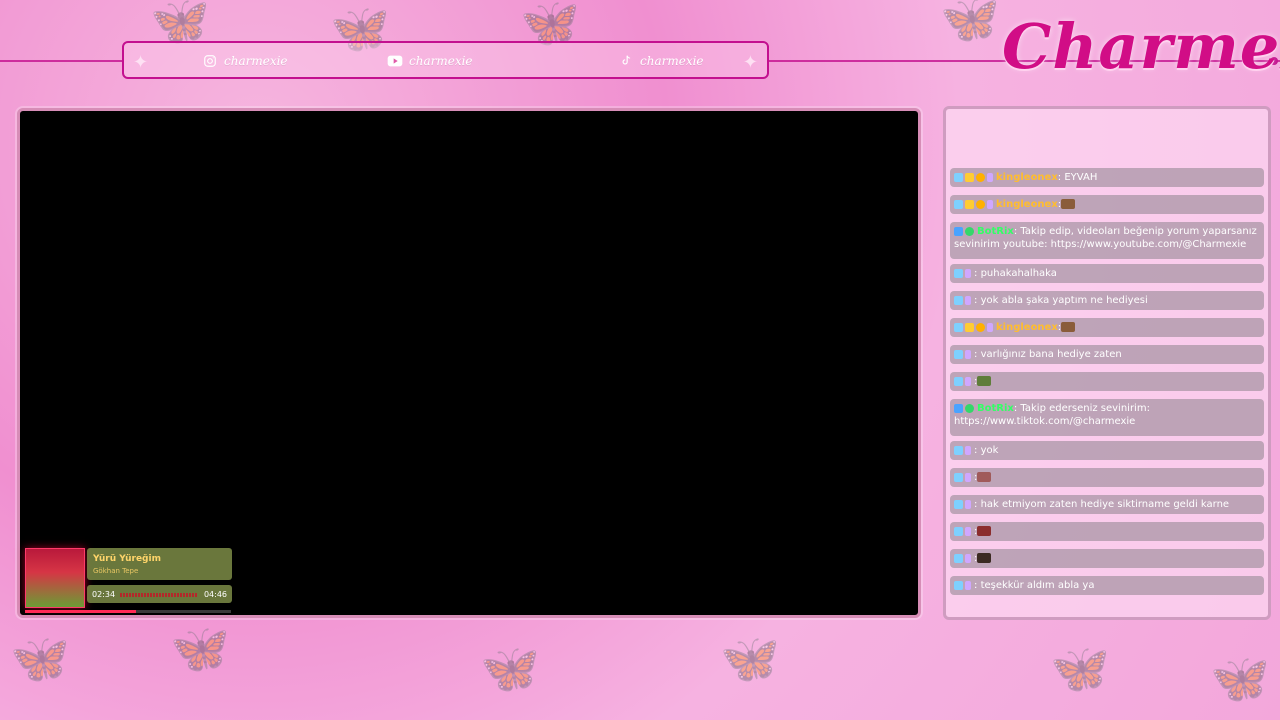  Describe the element at coordinates (1107, 585) in the screenshot. I see `chat-message: : teşekkür aldım abla ya` at that location.